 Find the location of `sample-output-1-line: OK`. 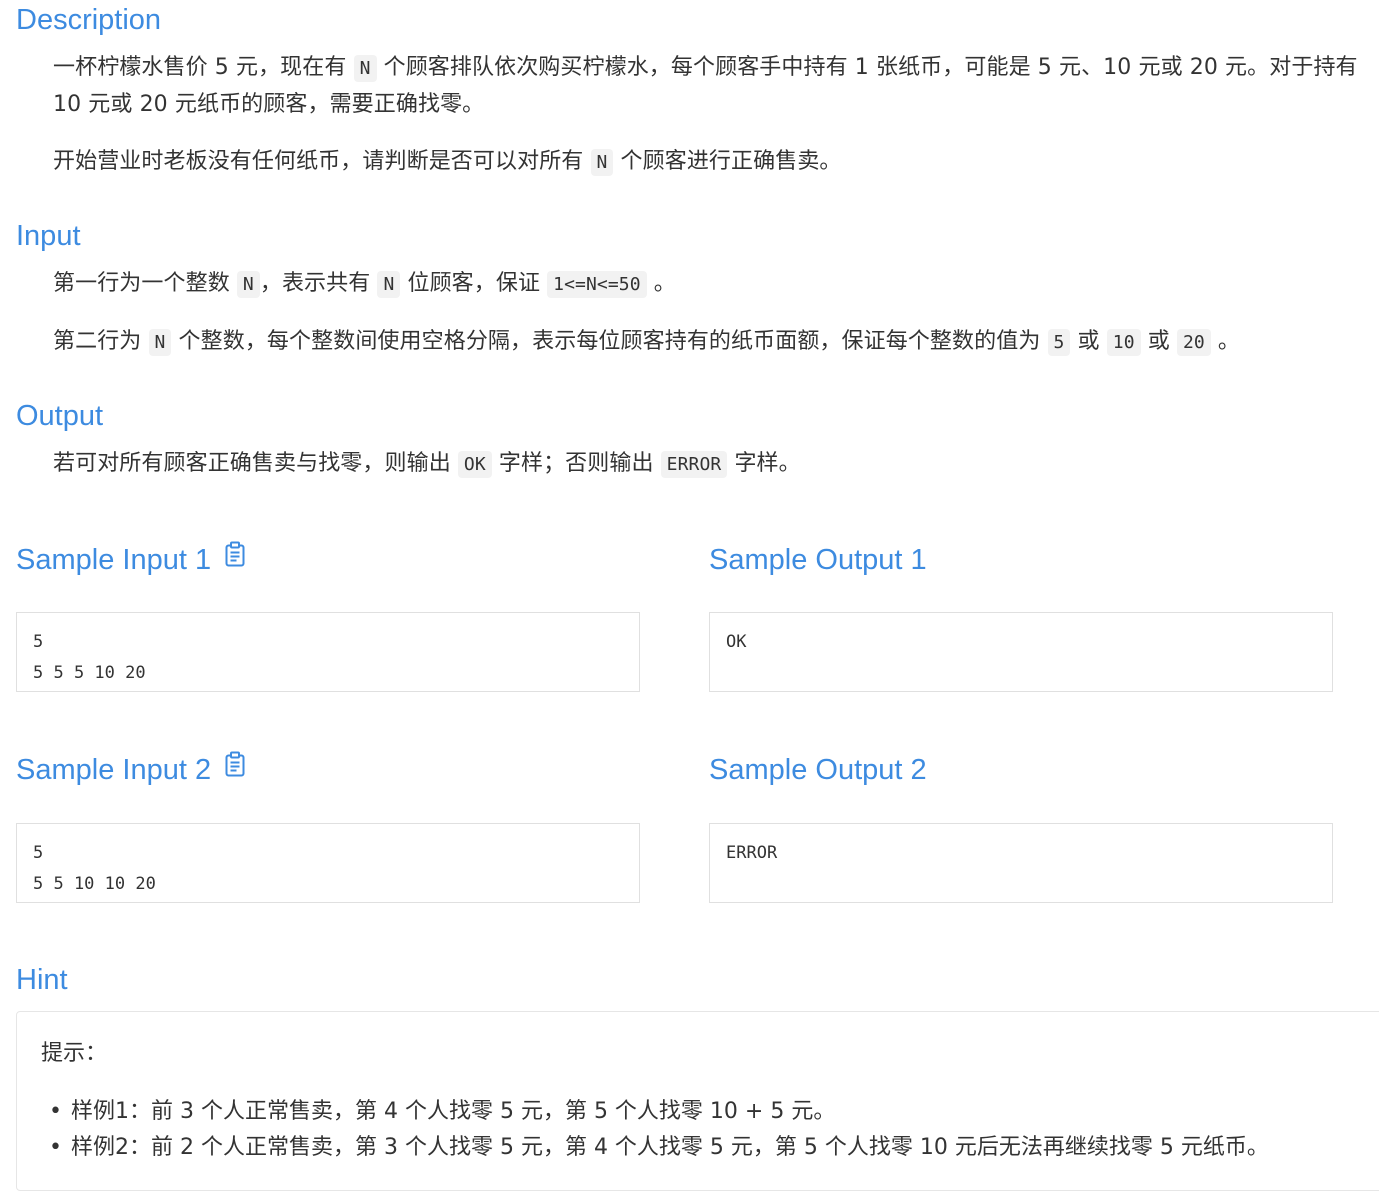

sample-output-1-line: OK is located at coordinates (736, 642).